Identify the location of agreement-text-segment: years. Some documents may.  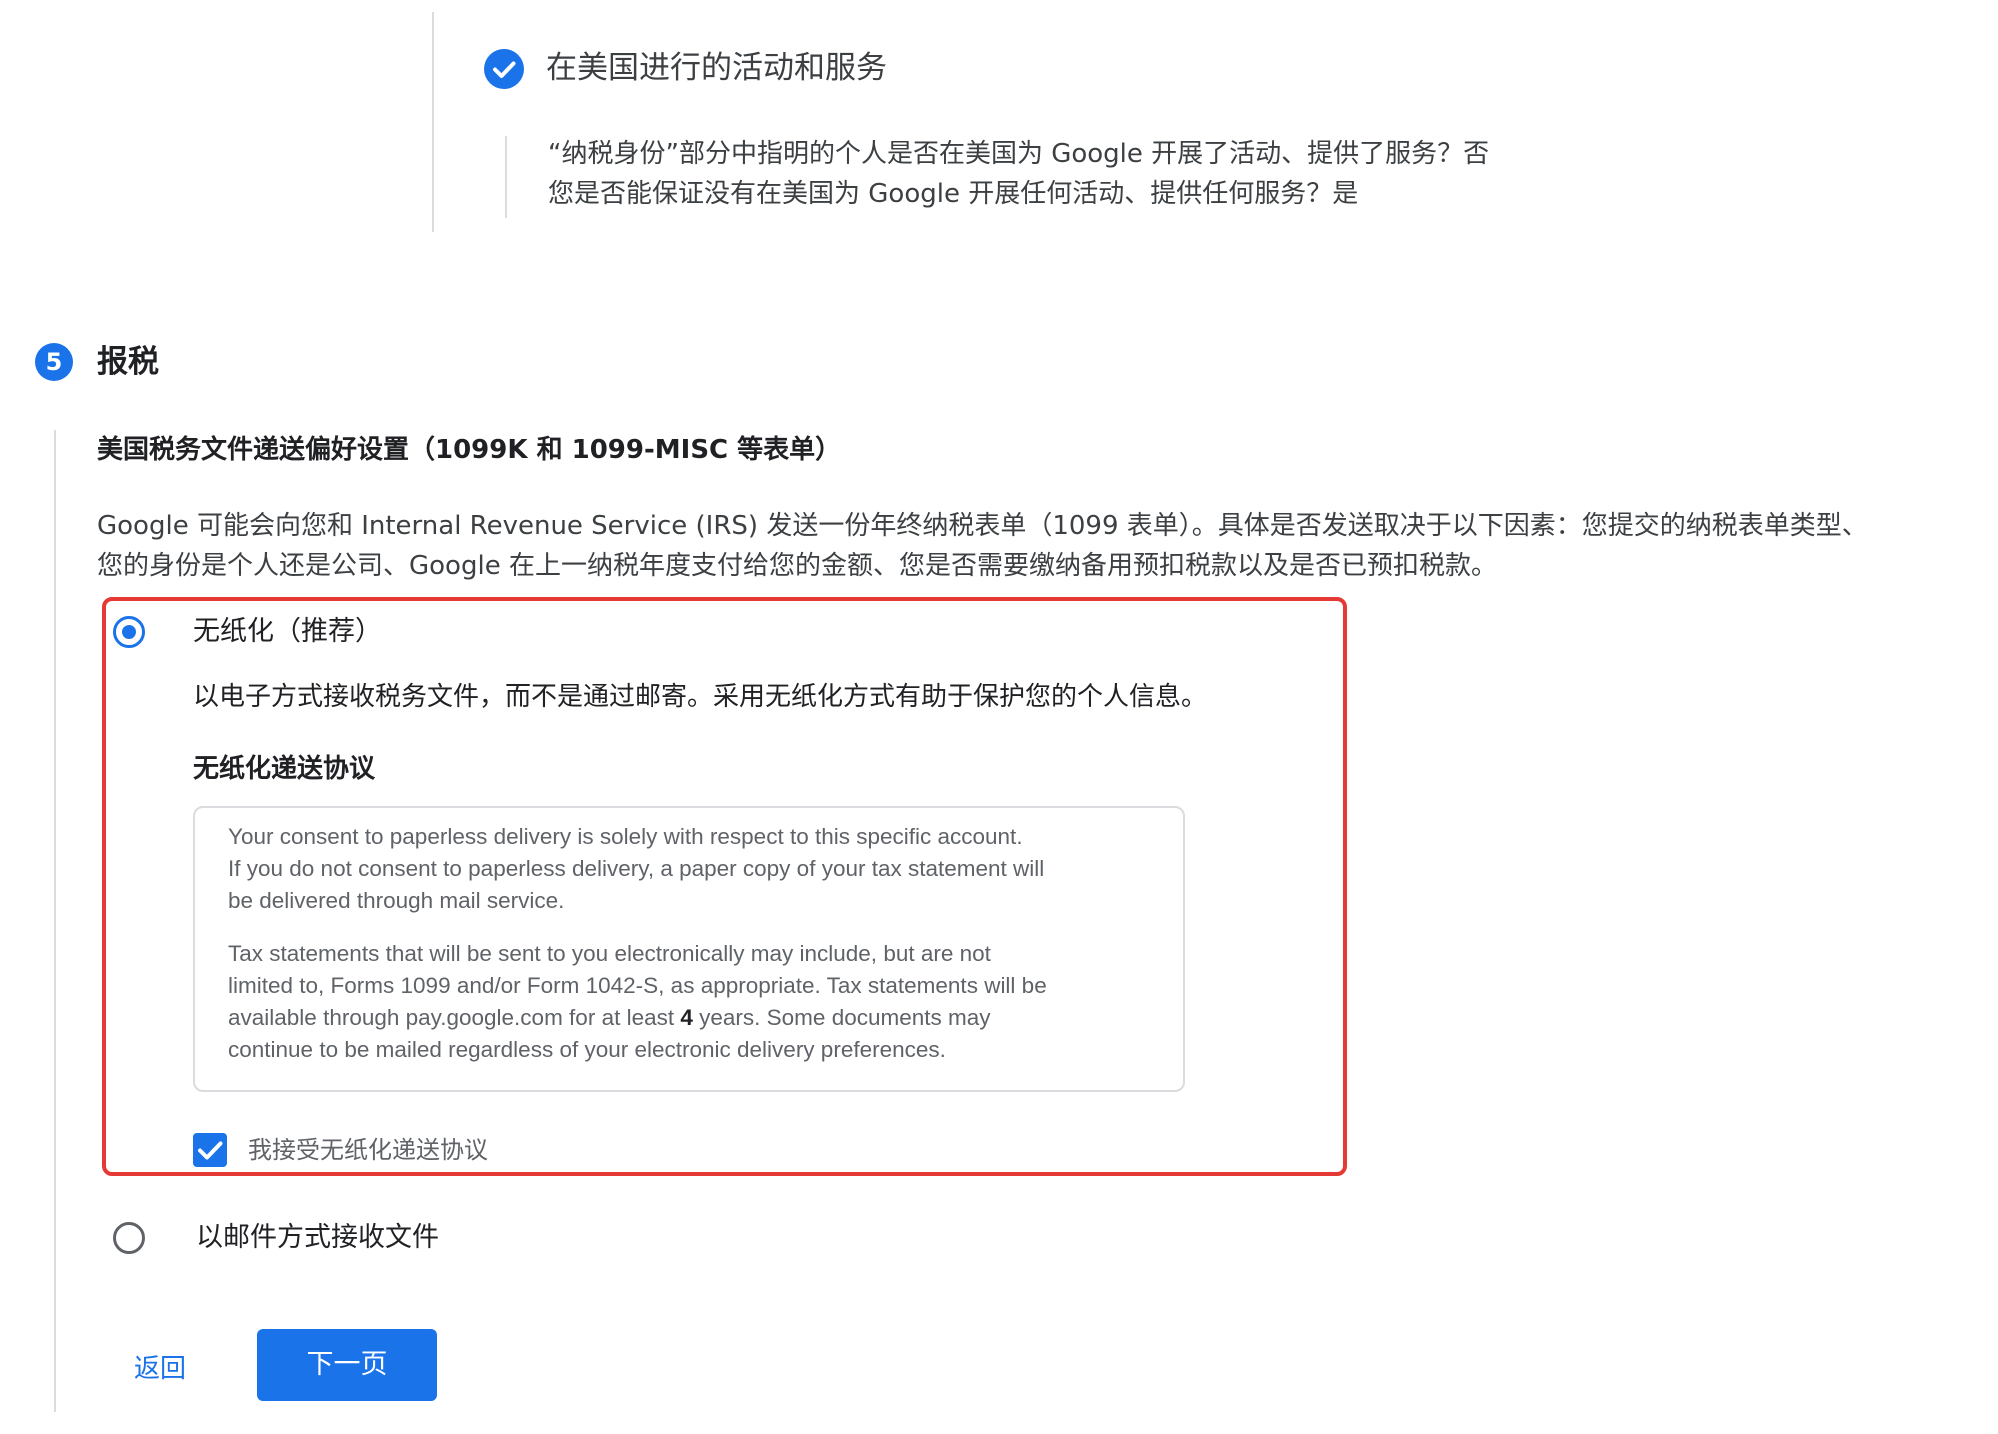
(841, 1017).